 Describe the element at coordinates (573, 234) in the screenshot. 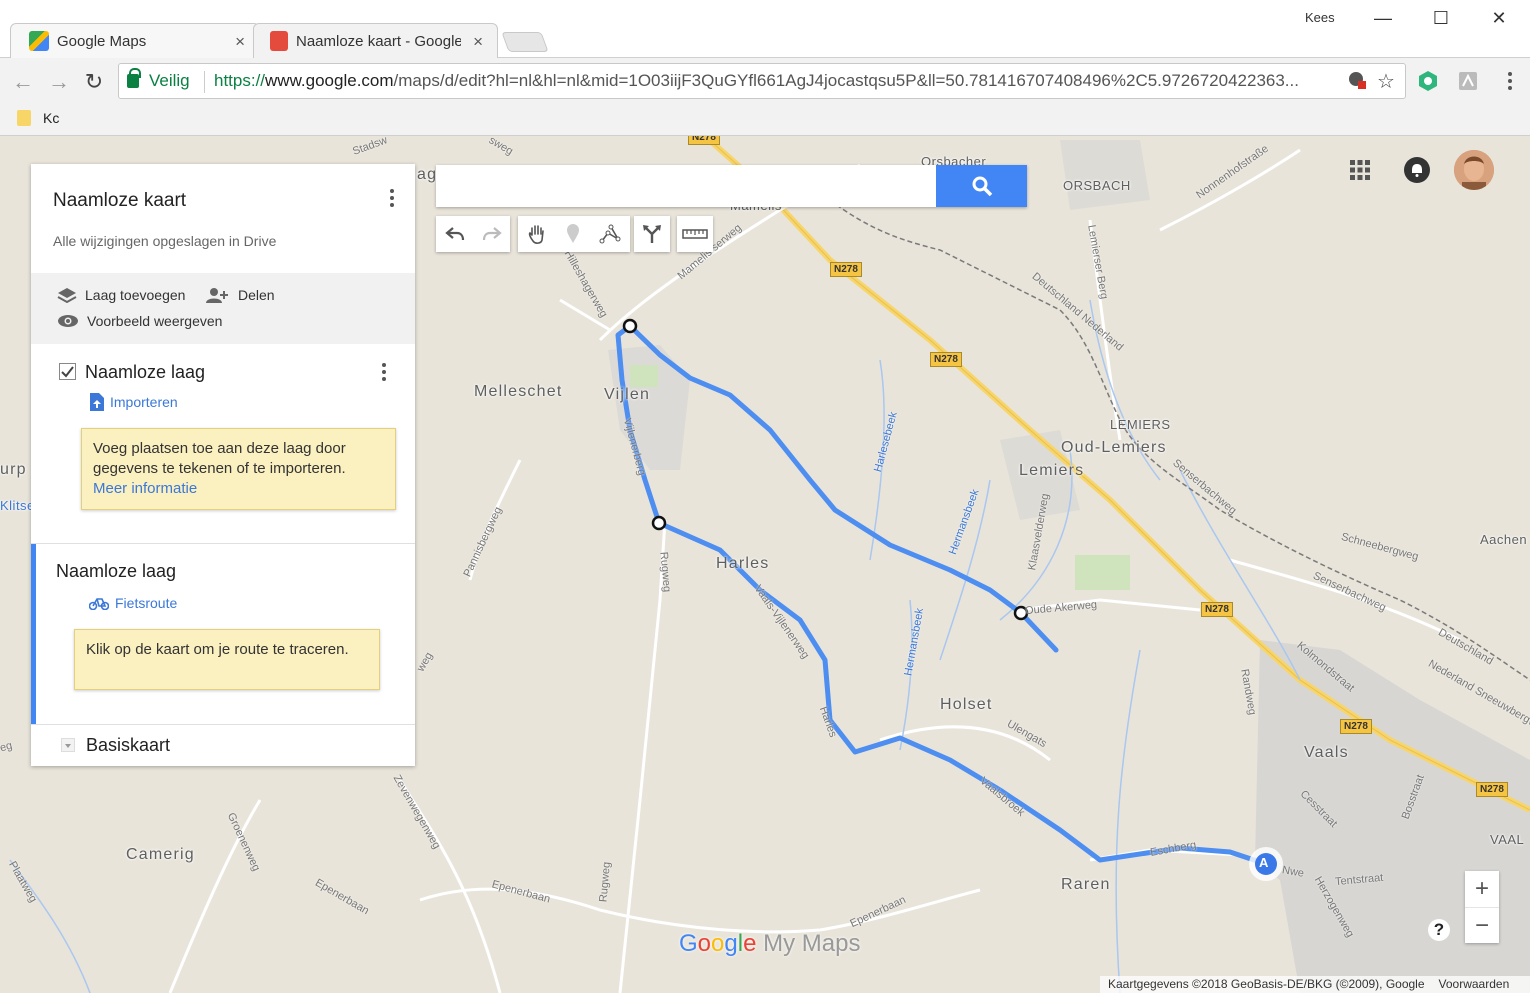

I see `add-marker-icon` at that location.